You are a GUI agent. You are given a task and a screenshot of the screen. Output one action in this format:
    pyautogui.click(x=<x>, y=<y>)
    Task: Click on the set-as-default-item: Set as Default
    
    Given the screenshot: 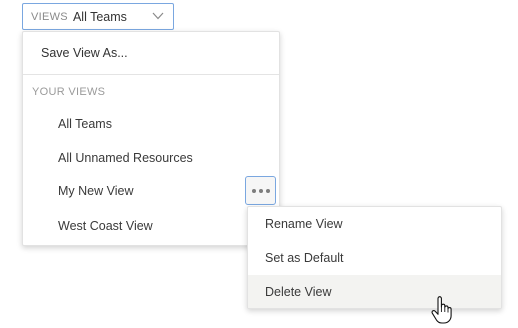 What is the action you would take?
    pyautogui.click(x=374, y=258)
    